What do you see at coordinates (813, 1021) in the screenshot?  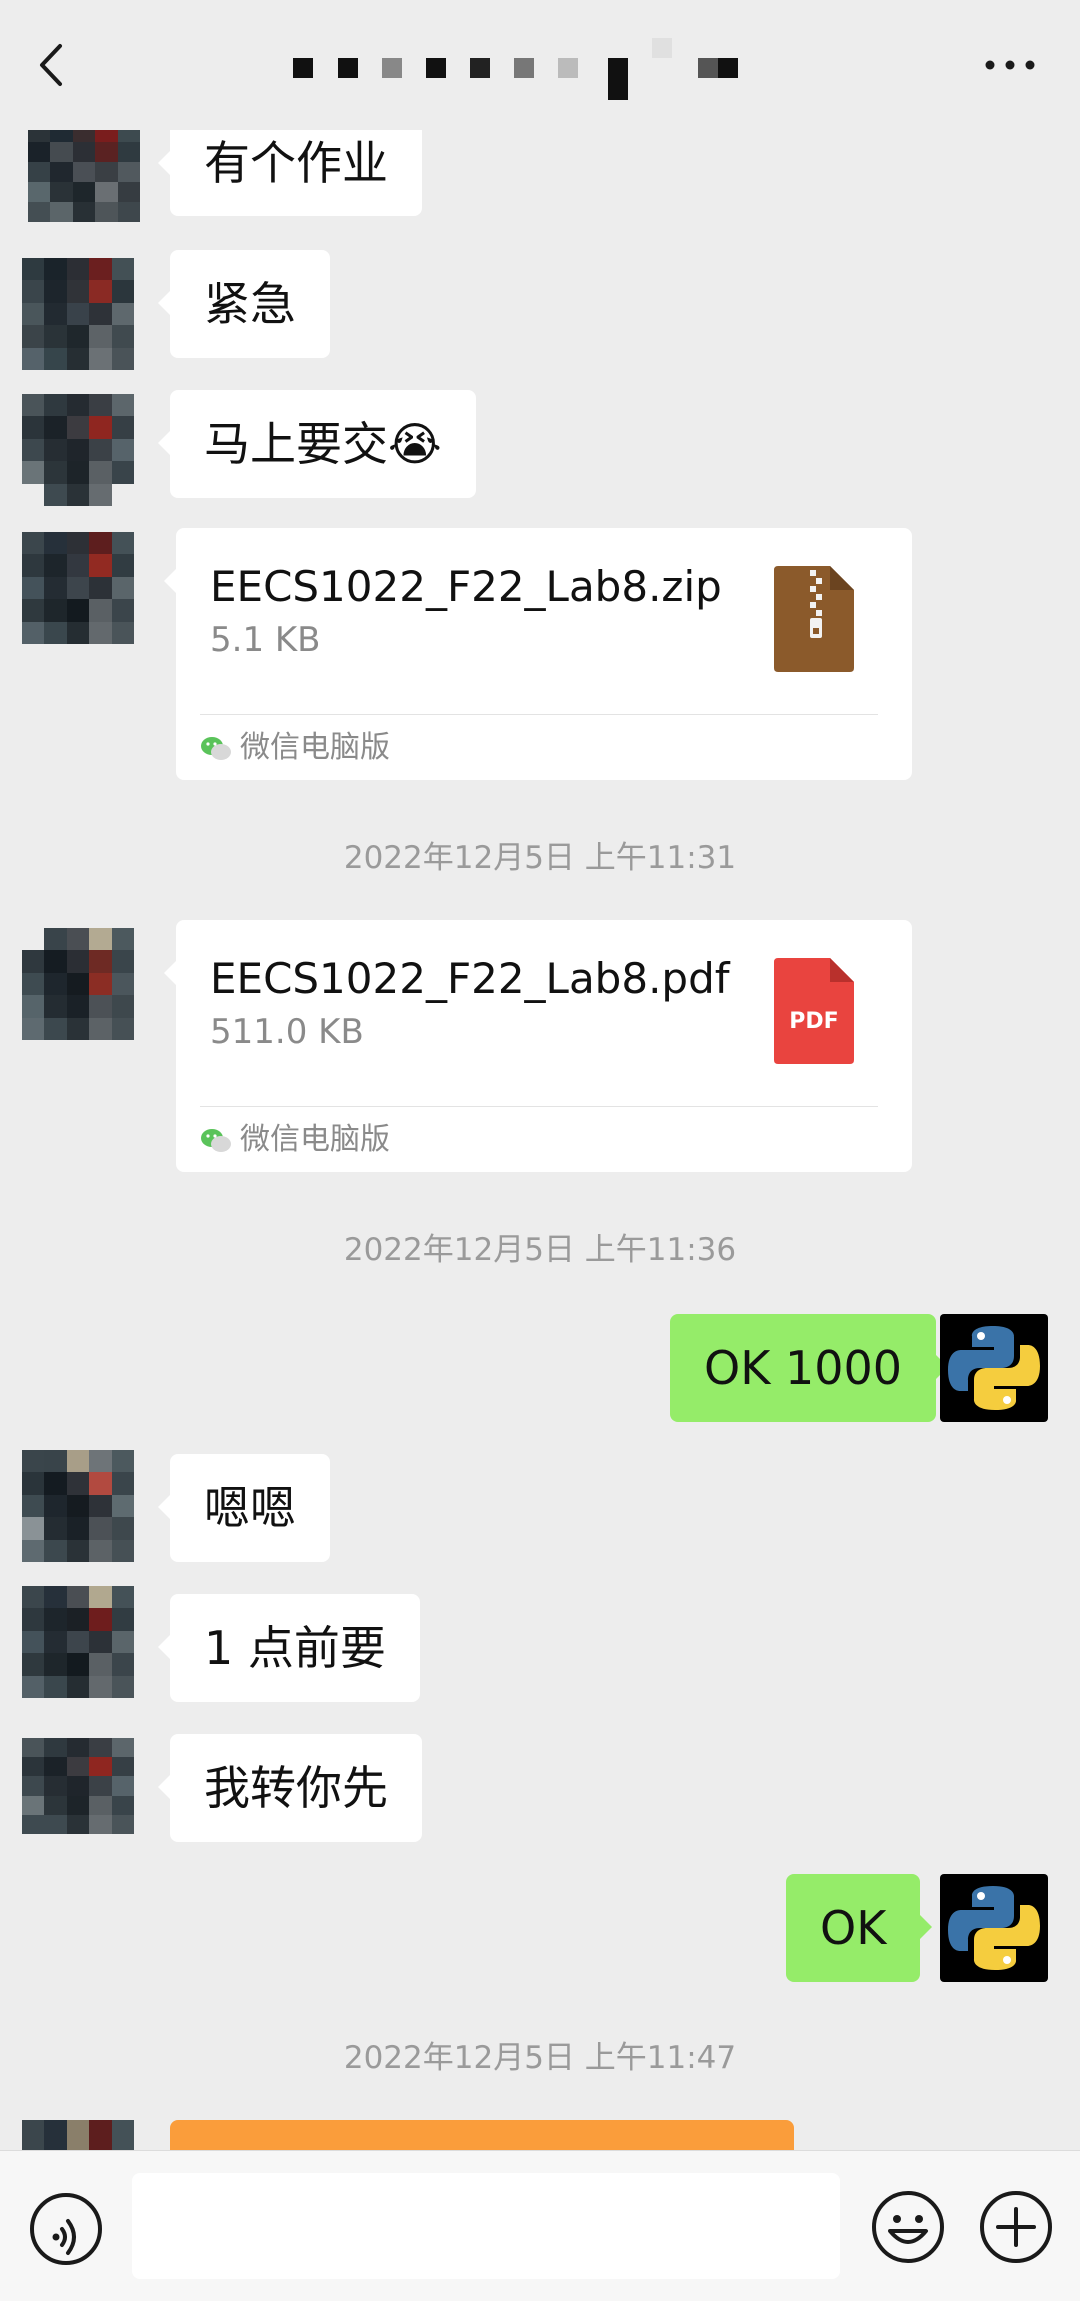 I see `pdf-icon-label: PDF` at bounding box center [813, 1021].